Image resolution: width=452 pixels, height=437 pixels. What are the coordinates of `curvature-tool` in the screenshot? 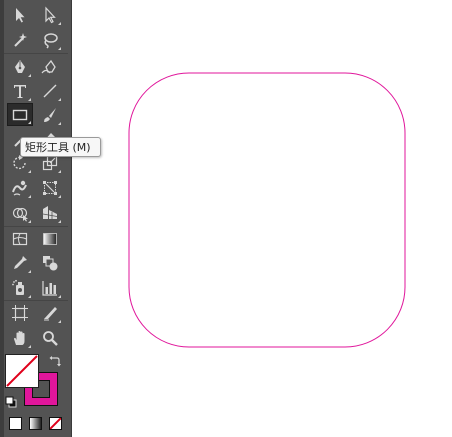 It's located at (50, 67).